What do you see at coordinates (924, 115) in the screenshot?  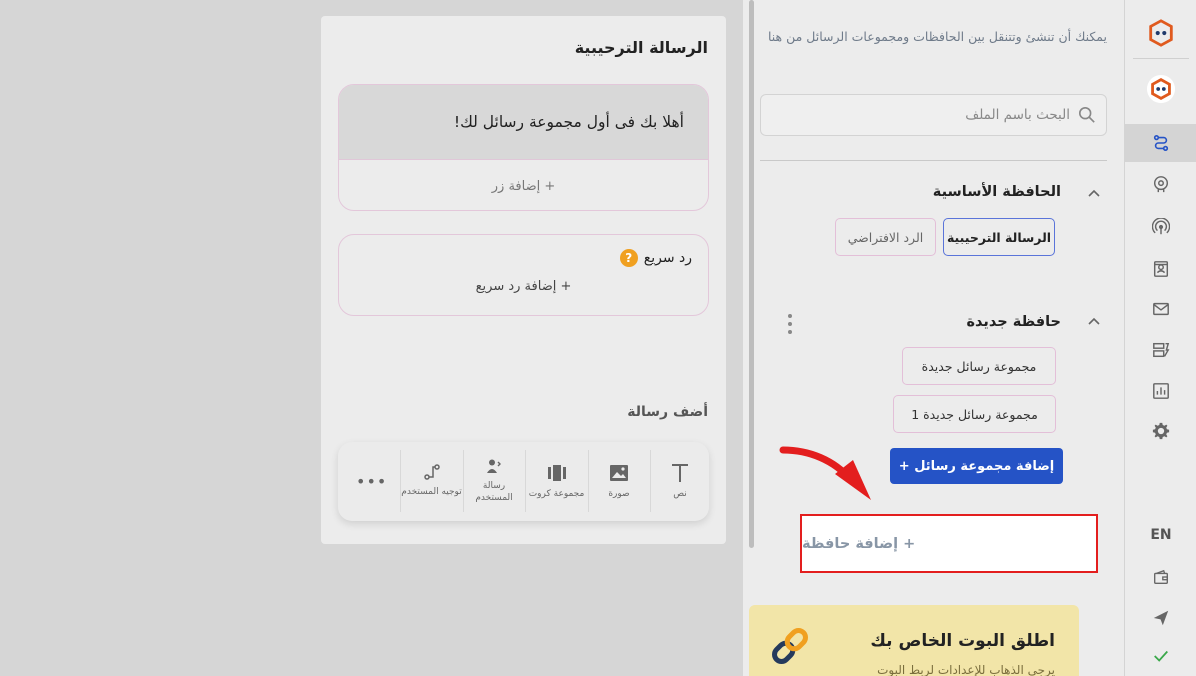 I see `search-input` at bounding box center [924, 115].